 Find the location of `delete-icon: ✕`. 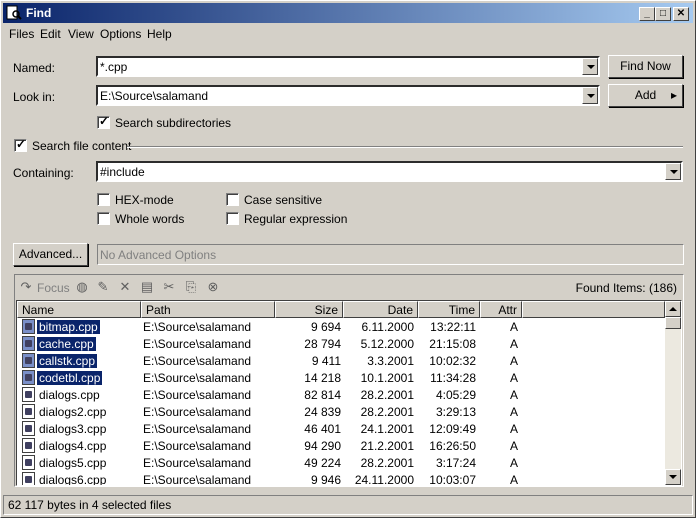

delete-icon: ✕ is located at coordinates (125, 287).